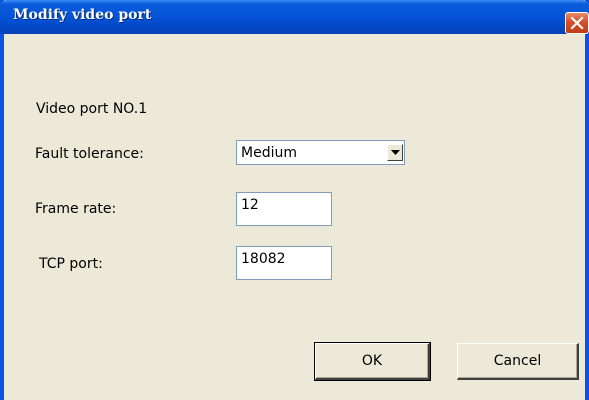  What do you see at coordinates (577, 23) in the screenshot?
I see `close-button` at bounding box center [577, 23].